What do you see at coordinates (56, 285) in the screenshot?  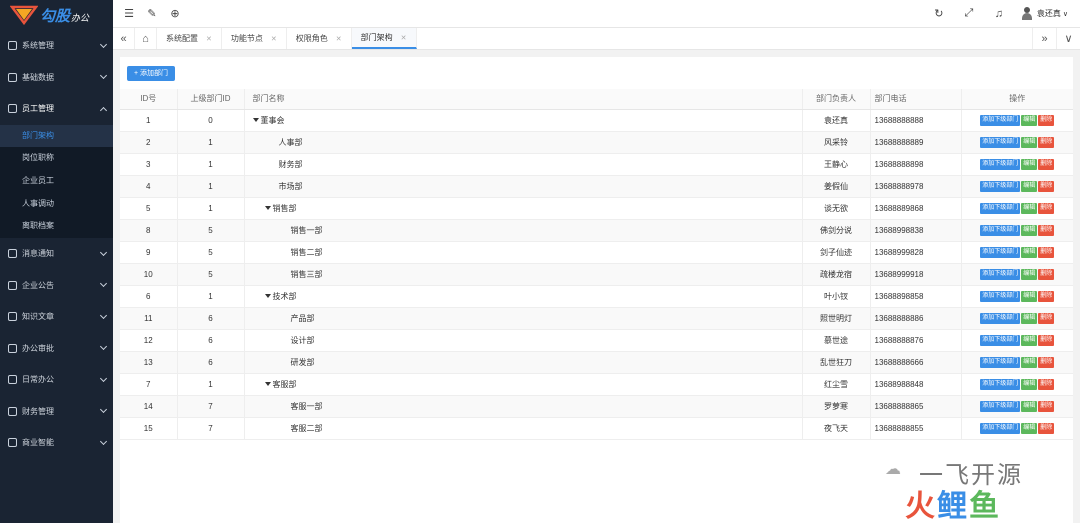 I see `sidebar-item: 企业公告` at bounding box center [56, 285].